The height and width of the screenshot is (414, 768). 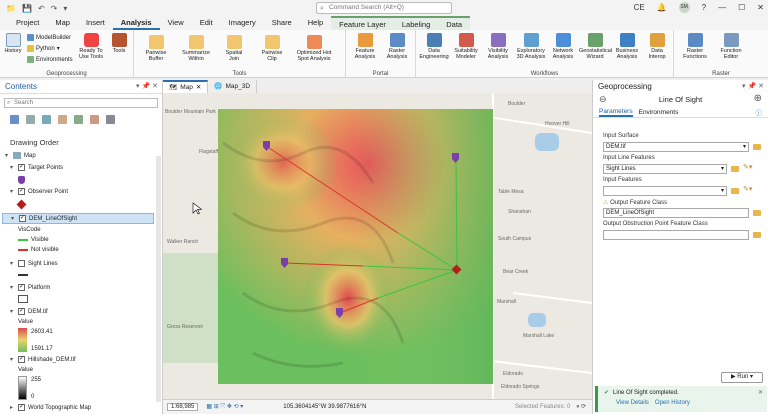 What do you see at coordinates (12, 407) in the screenshot?
I see `chevron-right-icon: ▸` at bounding box center [12, 407].